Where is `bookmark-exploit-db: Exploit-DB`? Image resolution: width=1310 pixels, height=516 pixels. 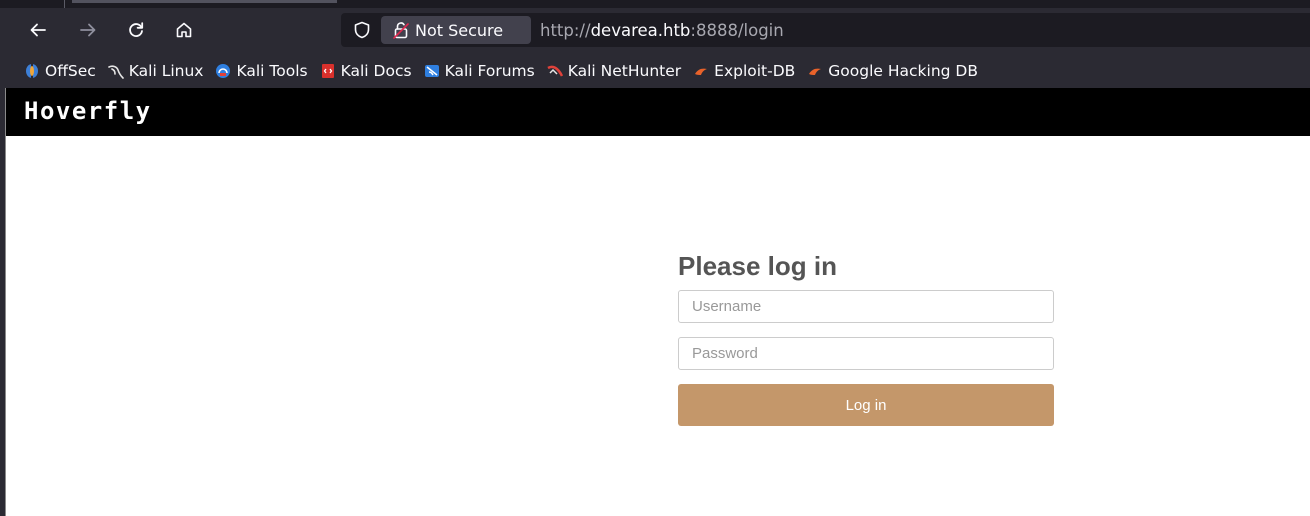
bookmark-exploit-db: Exploit-DB is located at coordinates (744, 71).